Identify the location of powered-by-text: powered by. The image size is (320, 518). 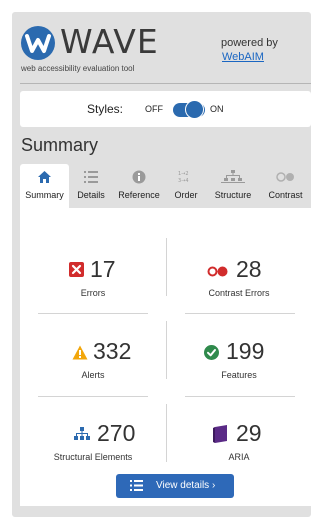
(249, 43).